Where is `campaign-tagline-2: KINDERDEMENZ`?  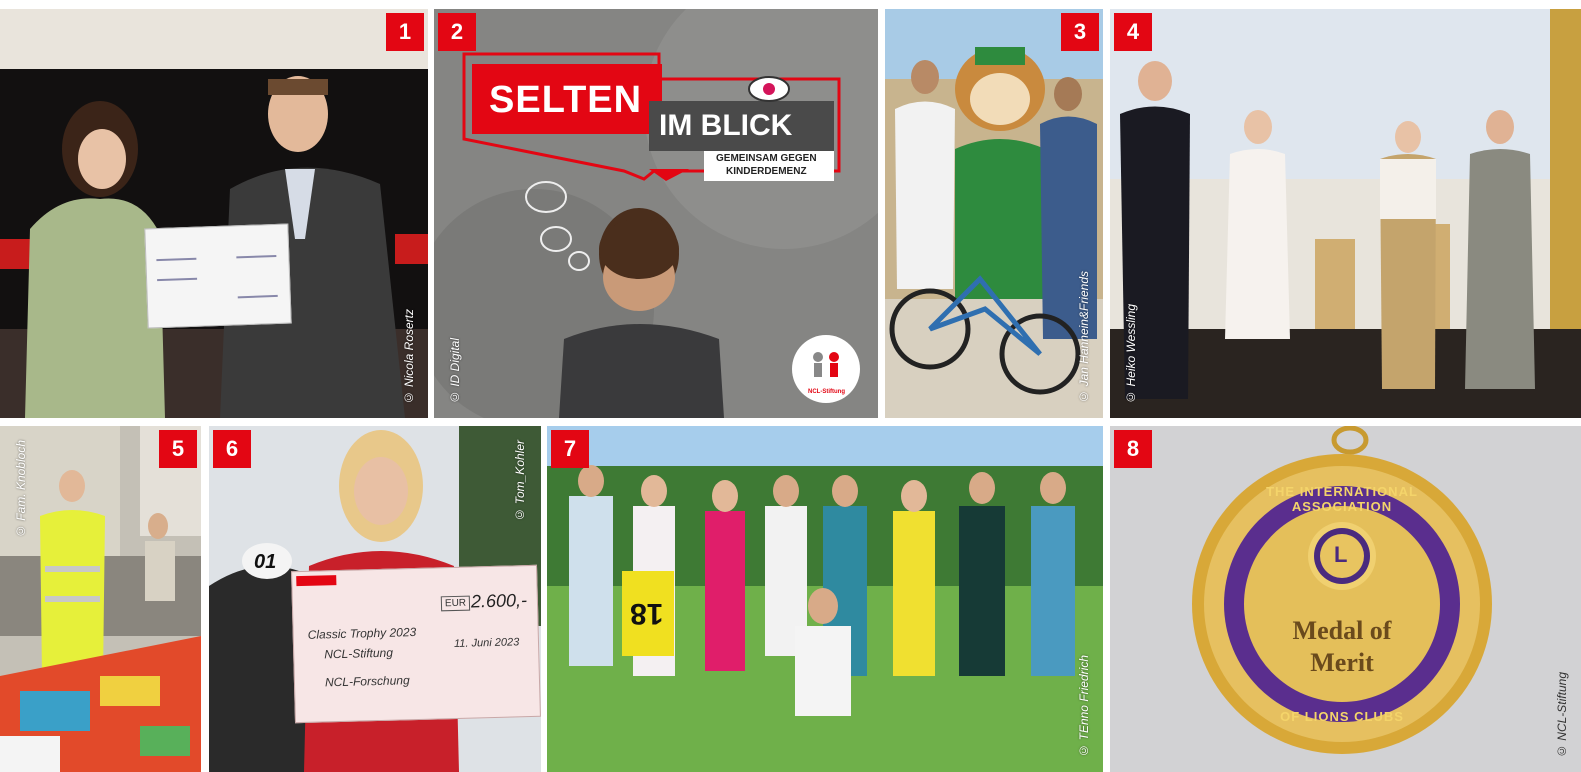 campaign-tagline-2: KINDERDEMENZ is located at coordinates (766, 171).